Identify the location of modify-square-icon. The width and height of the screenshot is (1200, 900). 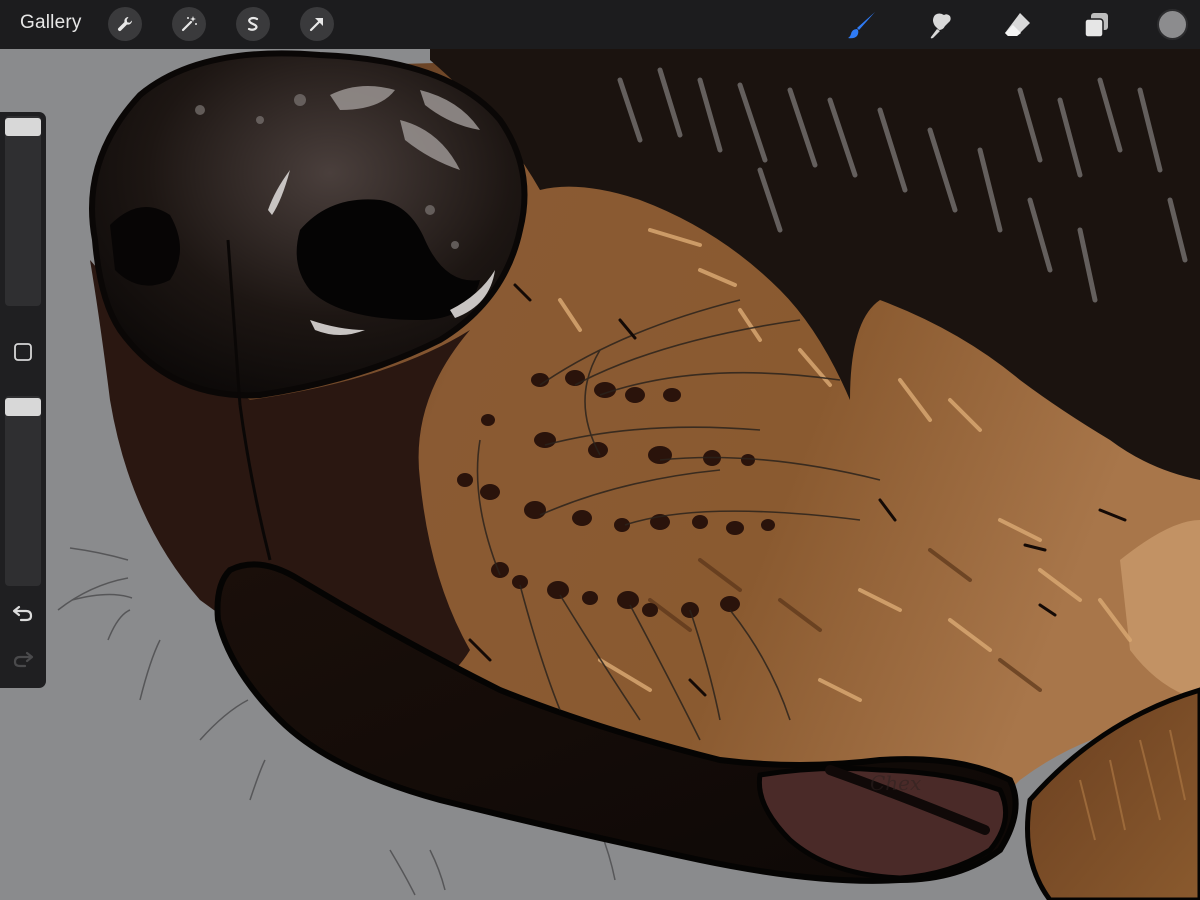
(23, 352).